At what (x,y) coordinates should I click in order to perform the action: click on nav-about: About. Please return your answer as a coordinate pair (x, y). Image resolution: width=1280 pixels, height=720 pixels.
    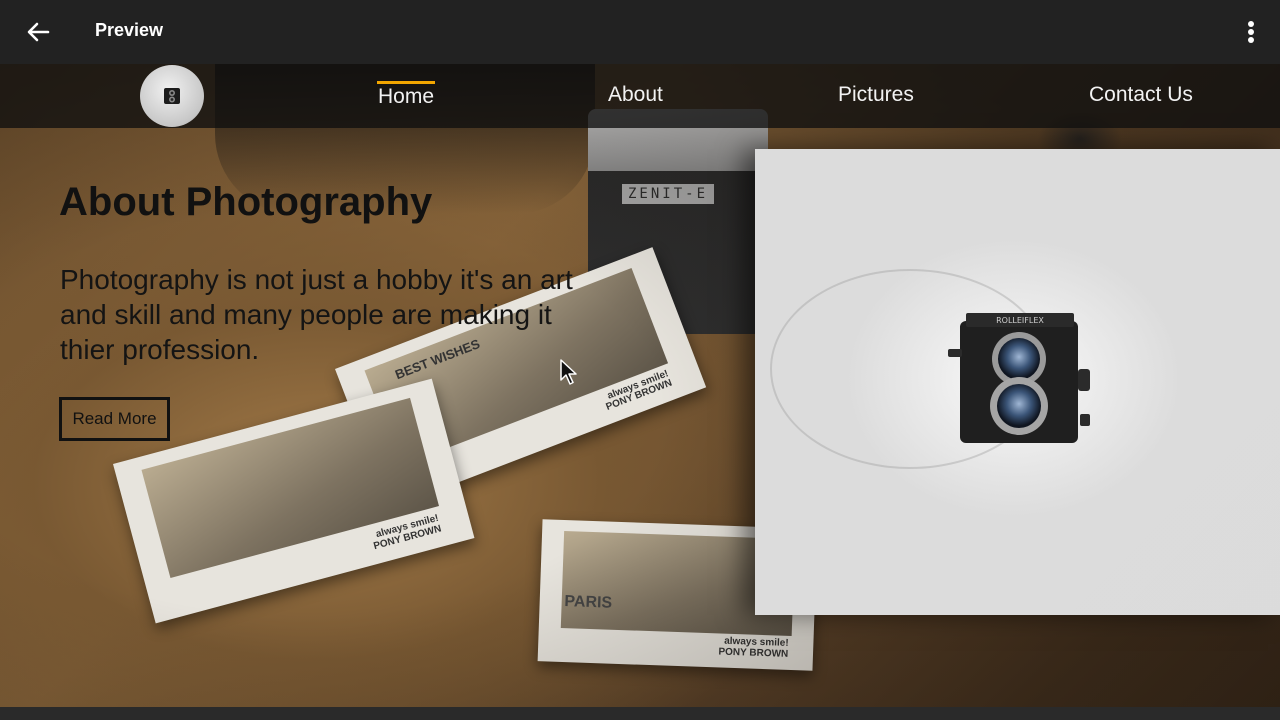
    Looking at the image, I should click on (635, 95).